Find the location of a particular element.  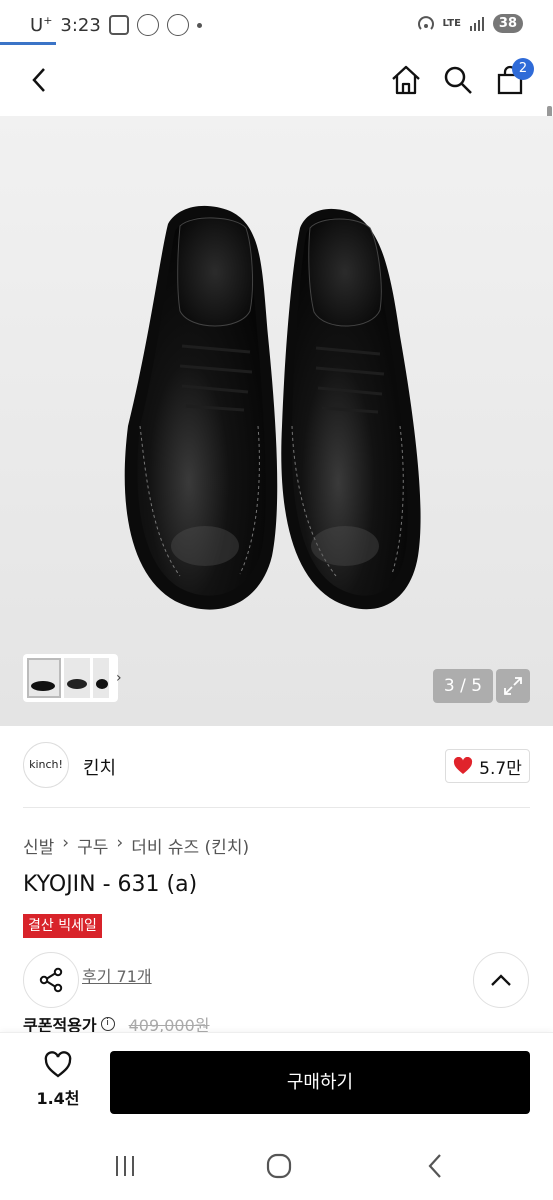

reviews-link: 후기 71개 is located at coordinates (117, 975).